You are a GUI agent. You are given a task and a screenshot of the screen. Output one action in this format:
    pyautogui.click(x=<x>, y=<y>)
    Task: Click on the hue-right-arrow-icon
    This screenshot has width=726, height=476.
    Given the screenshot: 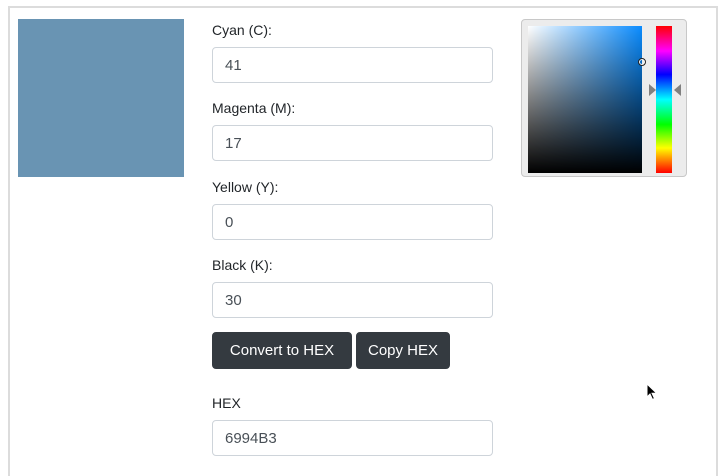 What is the action you would take?
    pyautogui.click(x=677, y=90)
    